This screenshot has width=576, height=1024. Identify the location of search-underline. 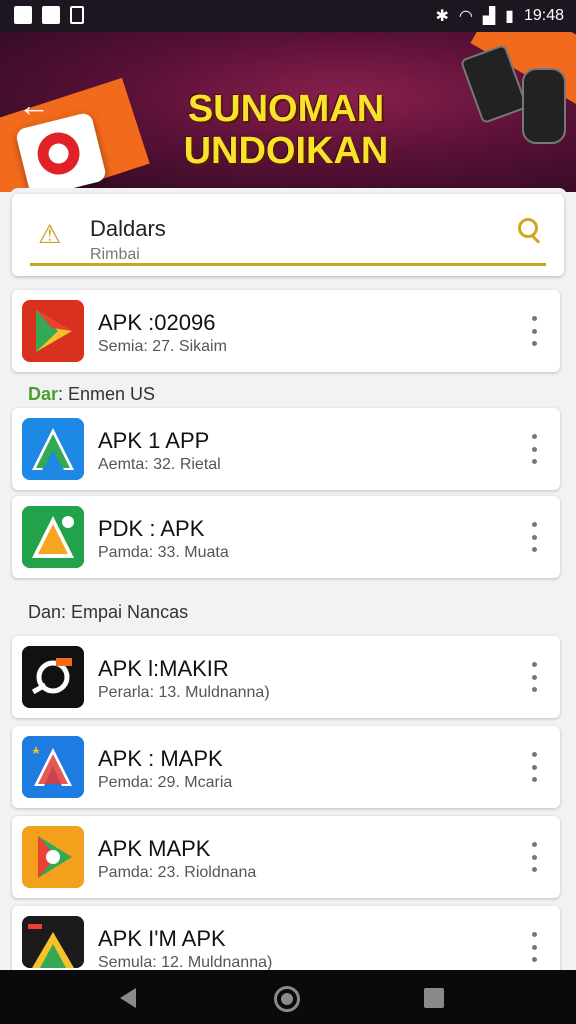
(288, 264).